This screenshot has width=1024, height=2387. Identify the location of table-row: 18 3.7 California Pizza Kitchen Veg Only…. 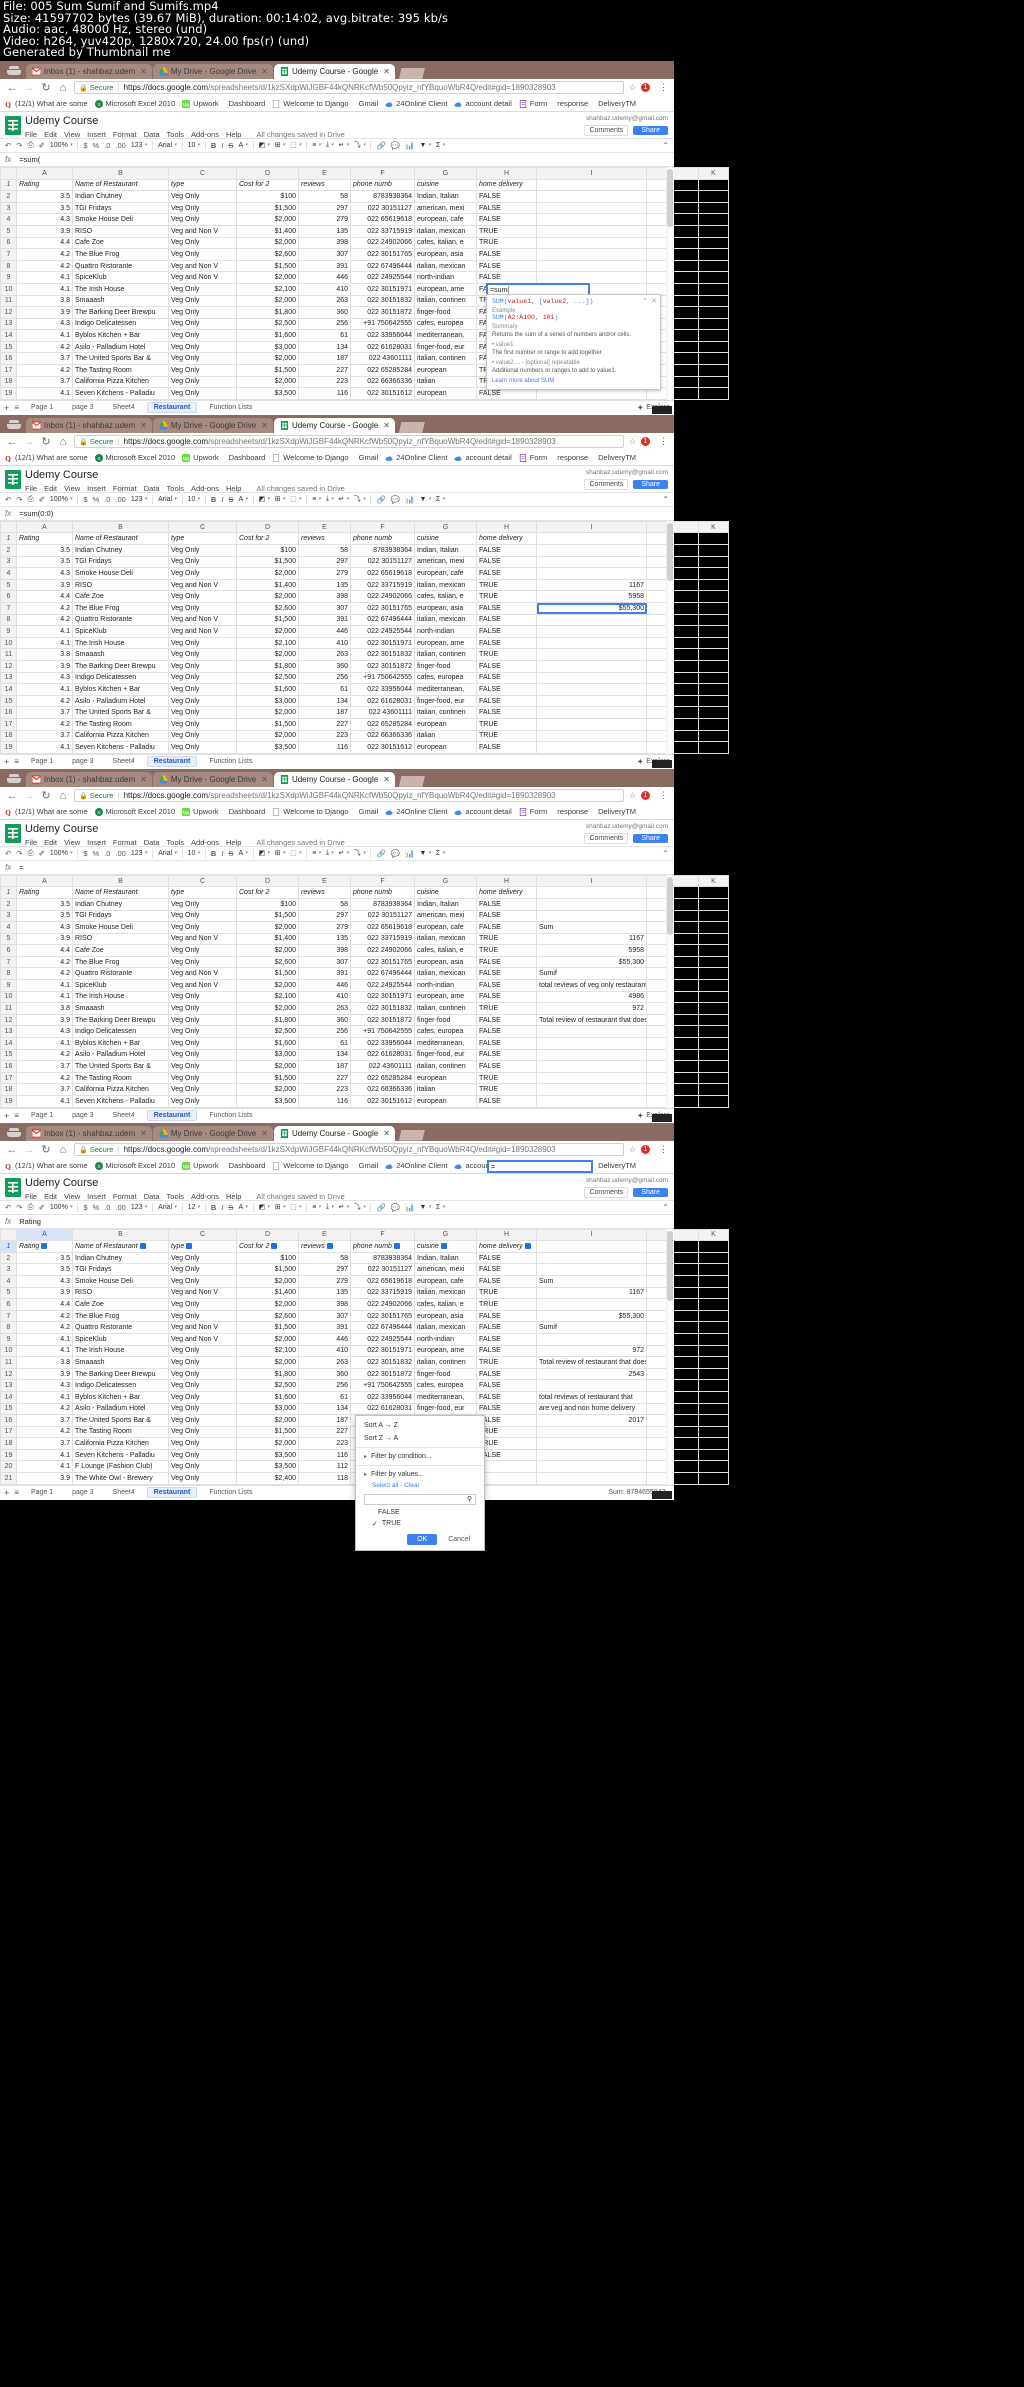
(364, 736).